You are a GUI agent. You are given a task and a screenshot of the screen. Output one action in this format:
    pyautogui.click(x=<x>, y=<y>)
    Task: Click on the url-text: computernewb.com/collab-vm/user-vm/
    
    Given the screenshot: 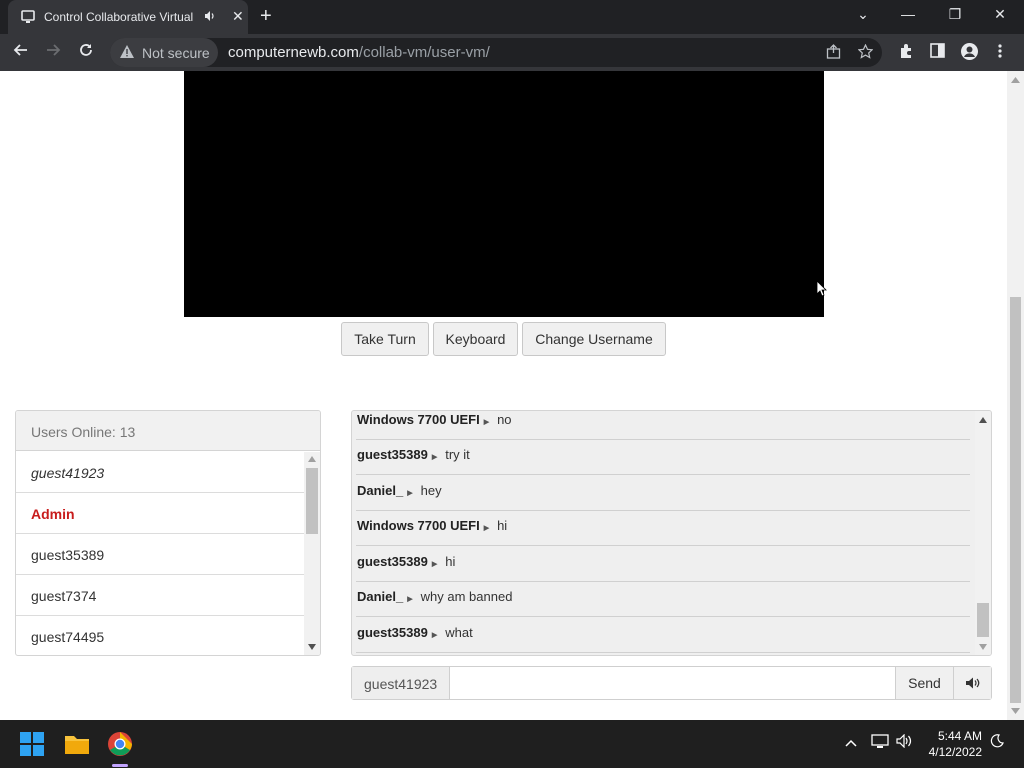 What is the action you would take?
    pyautogui.click(x=359, y=52)
    